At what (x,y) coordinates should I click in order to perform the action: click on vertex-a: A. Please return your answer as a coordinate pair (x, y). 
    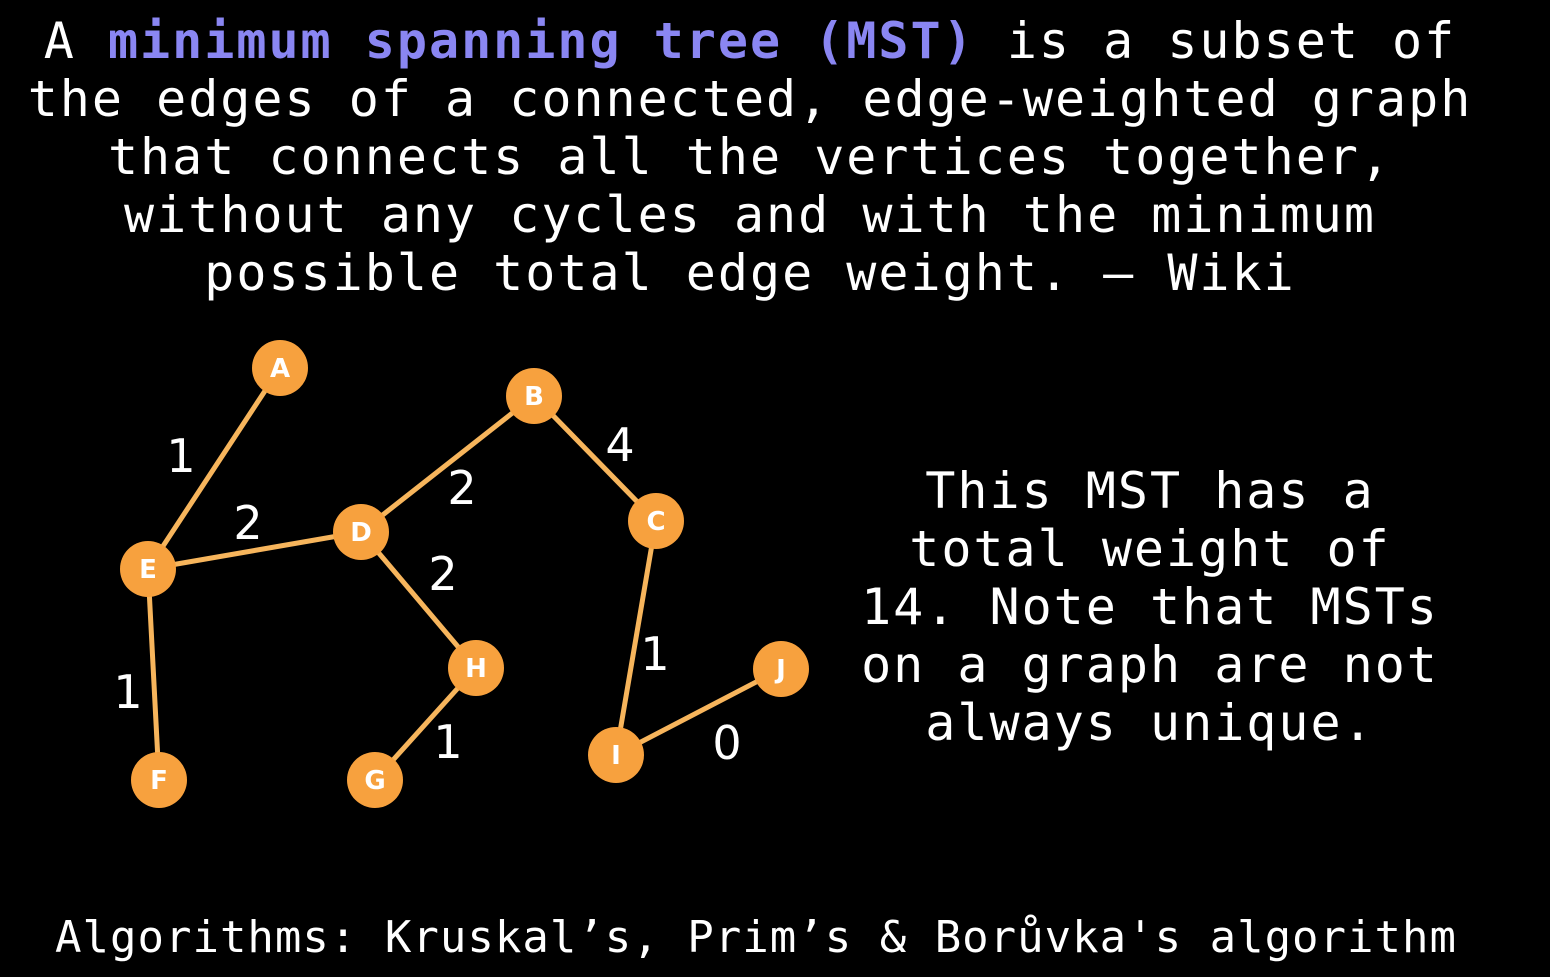
    Looking at the image, I should click on (280, 368).